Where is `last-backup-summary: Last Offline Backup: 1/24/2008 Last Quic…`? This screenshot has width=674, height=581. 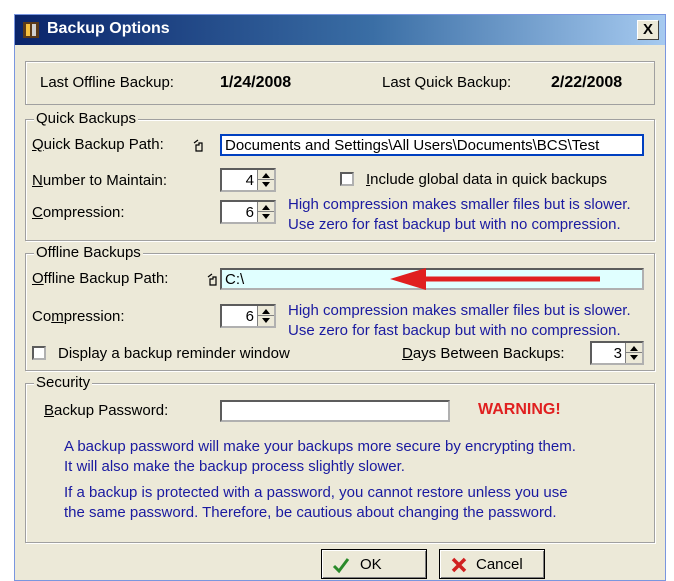 last-backup-summary: Last Offline Backup: 1/24/2008 Last Quic… is located at coordinates (340, 83).